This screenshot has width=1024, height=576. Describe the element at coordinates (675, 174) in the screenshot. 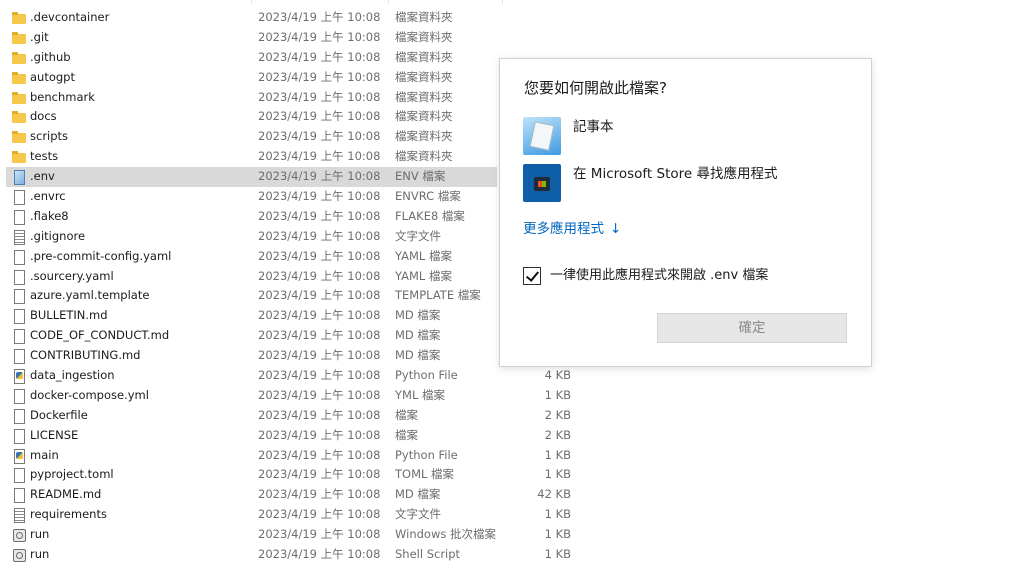

I see `app-option-label: 在 Microsoft Store 尋找應用程式` at that location.